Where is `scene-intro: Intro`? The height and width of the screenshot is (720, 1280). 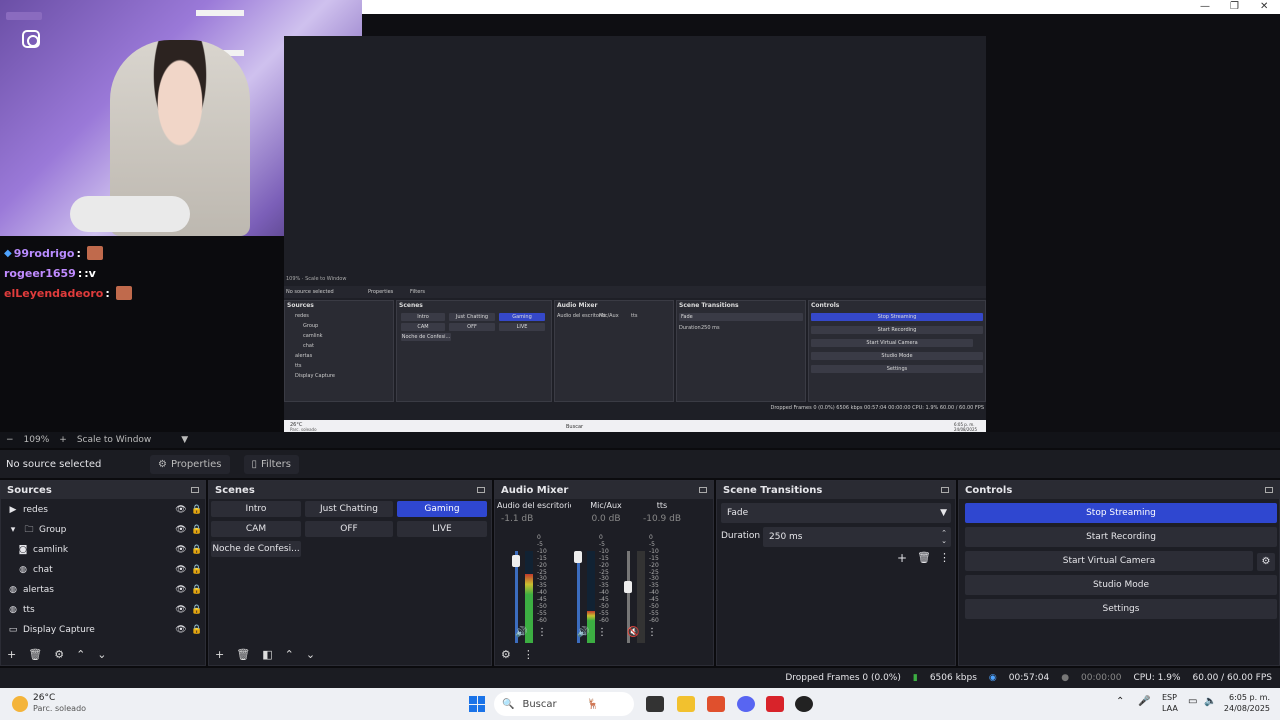 scene-intro: Intro is located at coordinates (256, 509).